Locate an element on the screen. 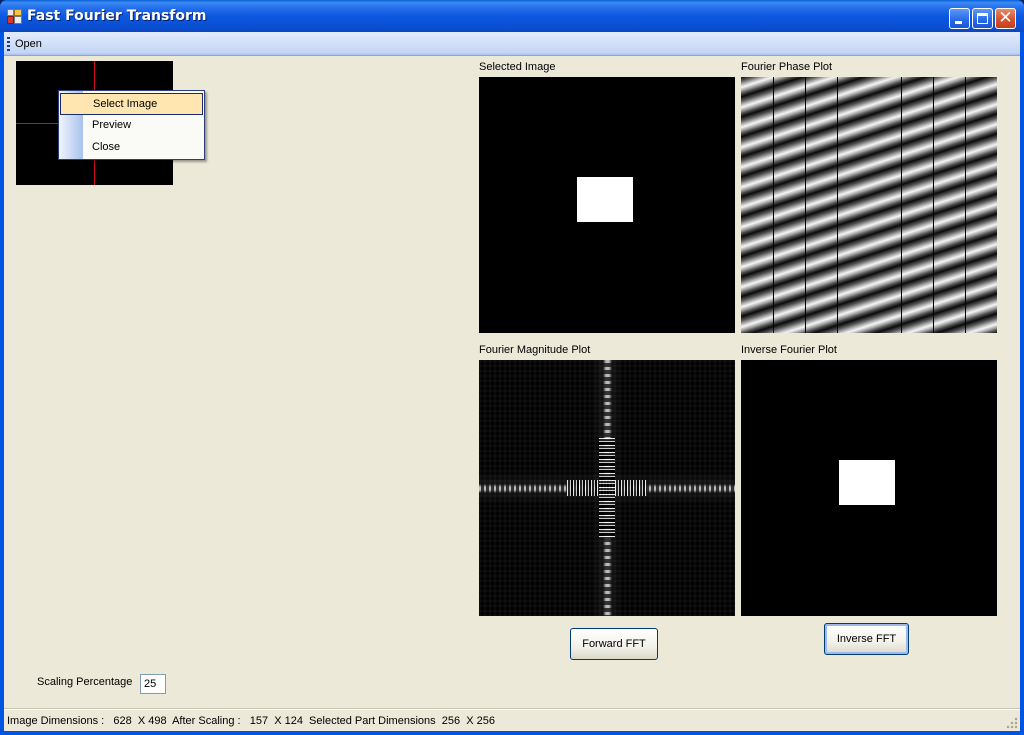 This screenshot has height=735, width=1024. magnitude-plot-panel is located at coordinates (607, 488).